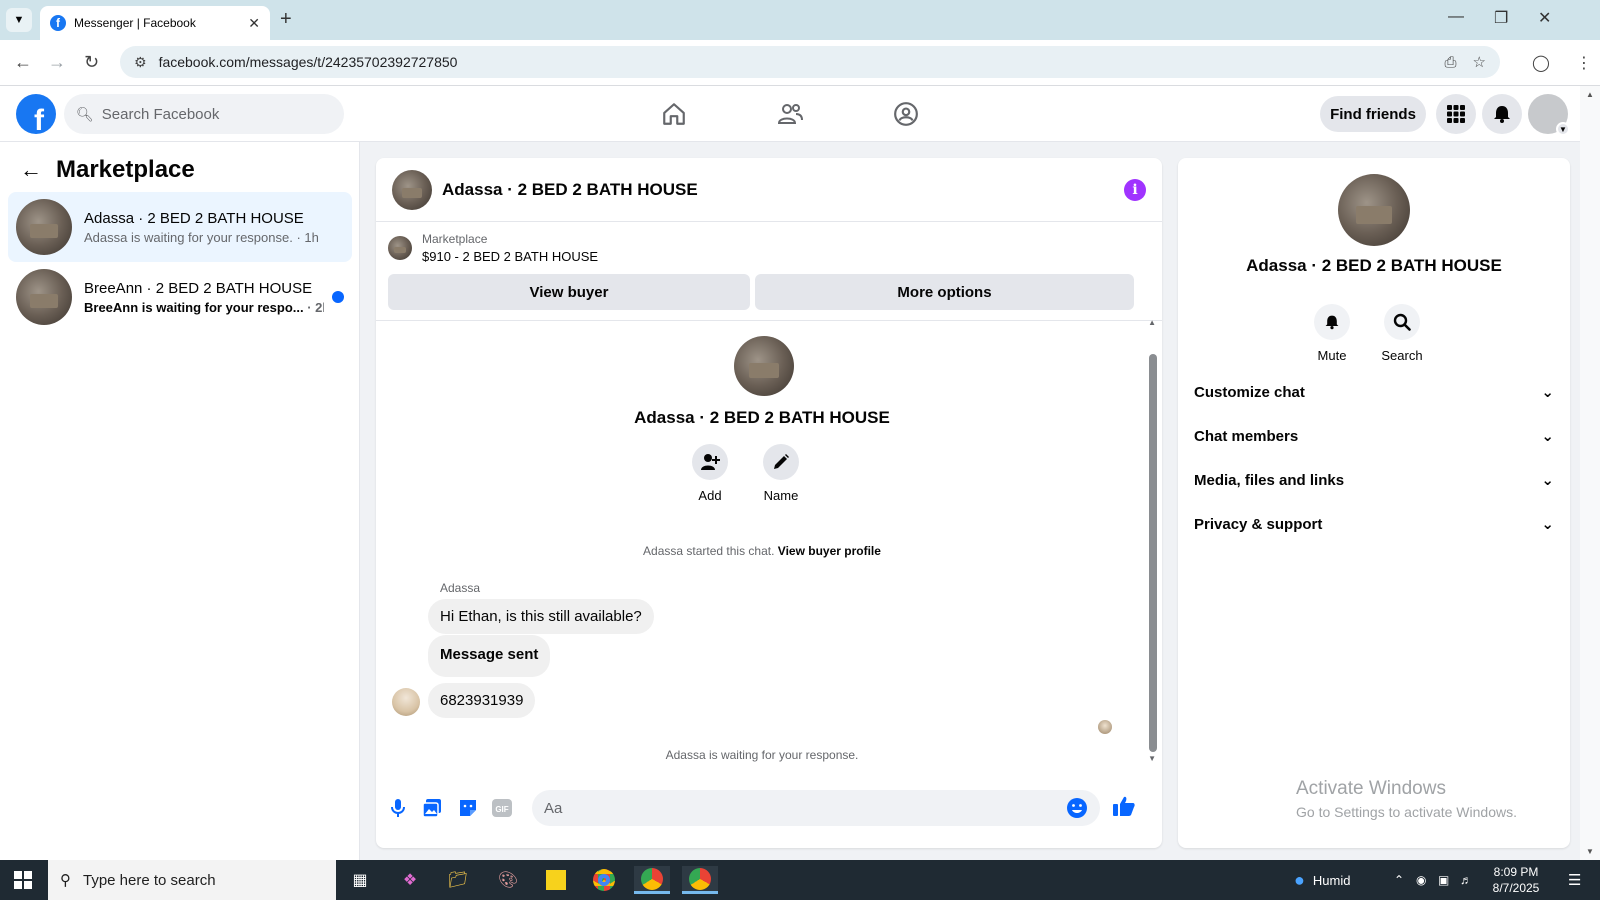  I want to click on meet-now-icon: ◉, so click(1421, 880).